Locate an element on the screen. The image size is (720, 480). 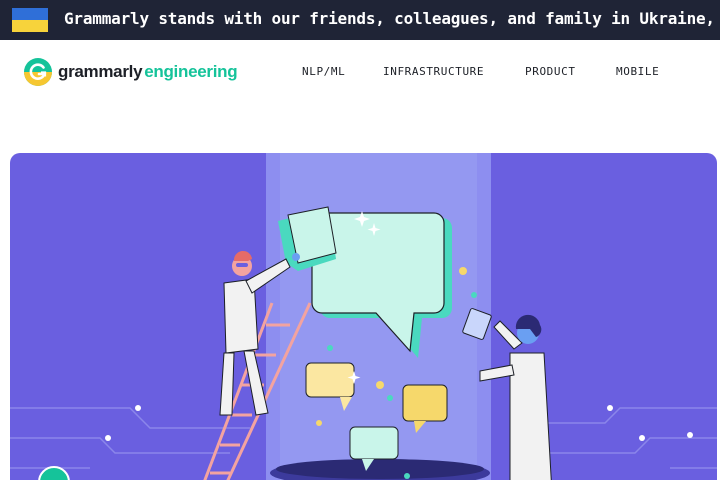
nav-item-nlp-ml: NLP/ML is located at coordinates (323, 71).